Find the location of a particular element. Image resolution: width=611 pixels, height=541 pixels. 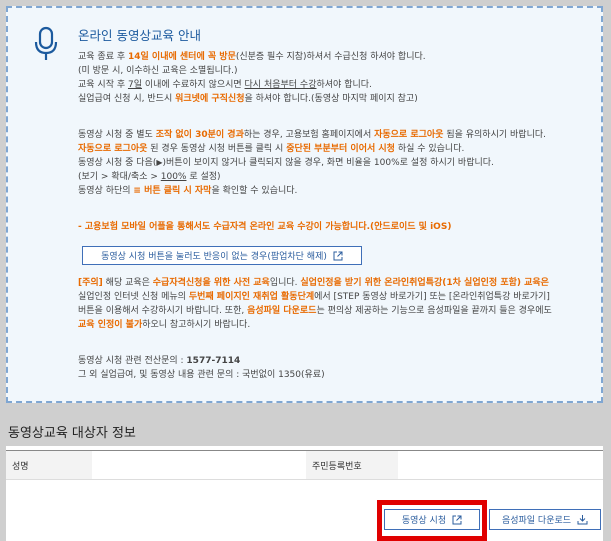

notice-title: 온라인 동영상교육 안내 is located at coordinates (139, 35).